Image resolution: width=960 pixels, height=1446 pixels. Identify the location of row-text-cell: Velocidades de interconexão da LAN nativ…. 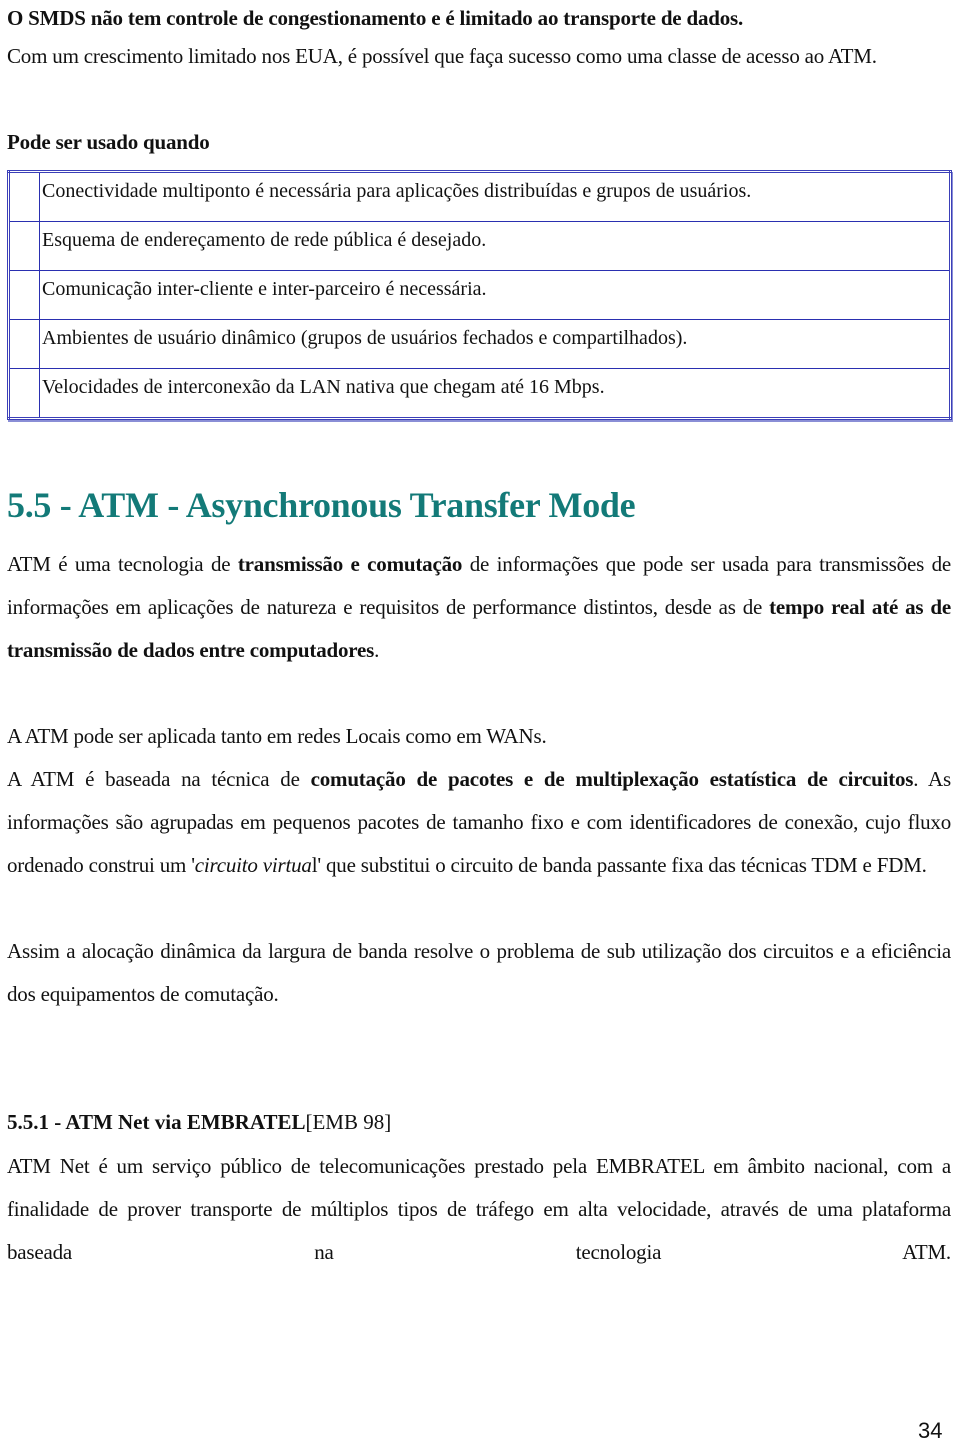
(495, 393).